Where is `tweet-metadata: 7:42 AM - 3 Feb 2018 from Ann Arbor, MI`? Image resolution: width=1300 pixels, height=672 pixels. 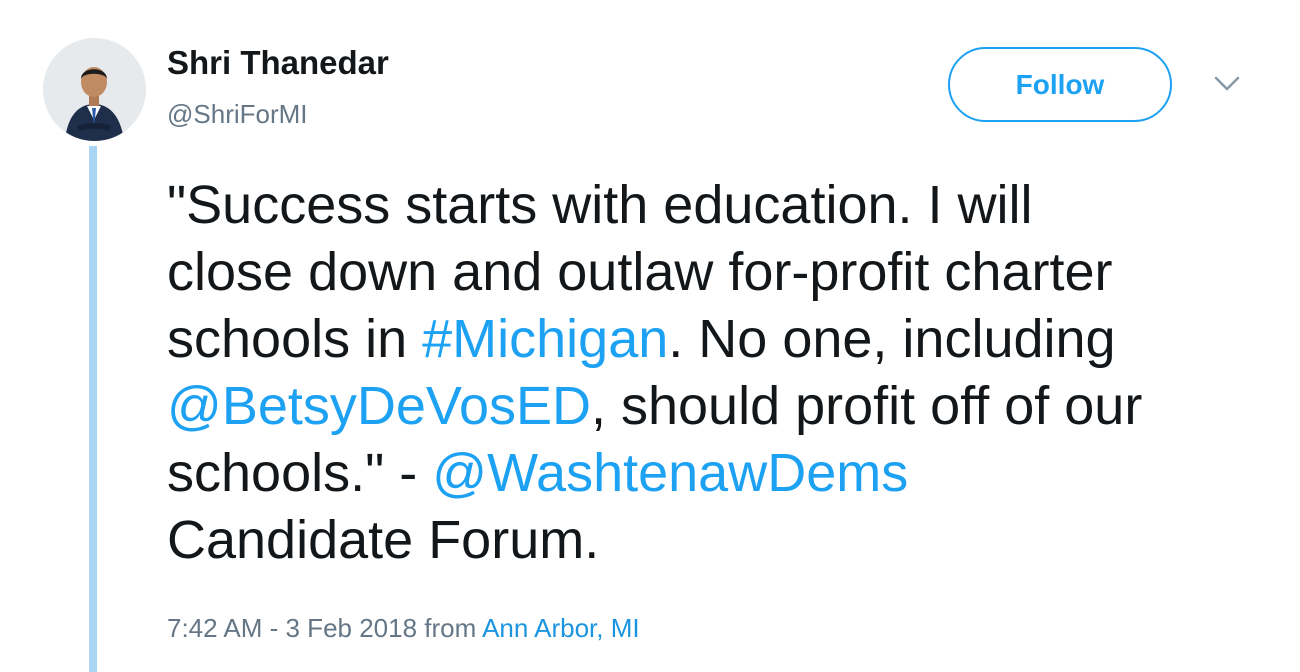 tweet-metadata: 7:42 AM - 3 Feb 2018 from Ann Arbor, MI is located at coordinates (403, 628).